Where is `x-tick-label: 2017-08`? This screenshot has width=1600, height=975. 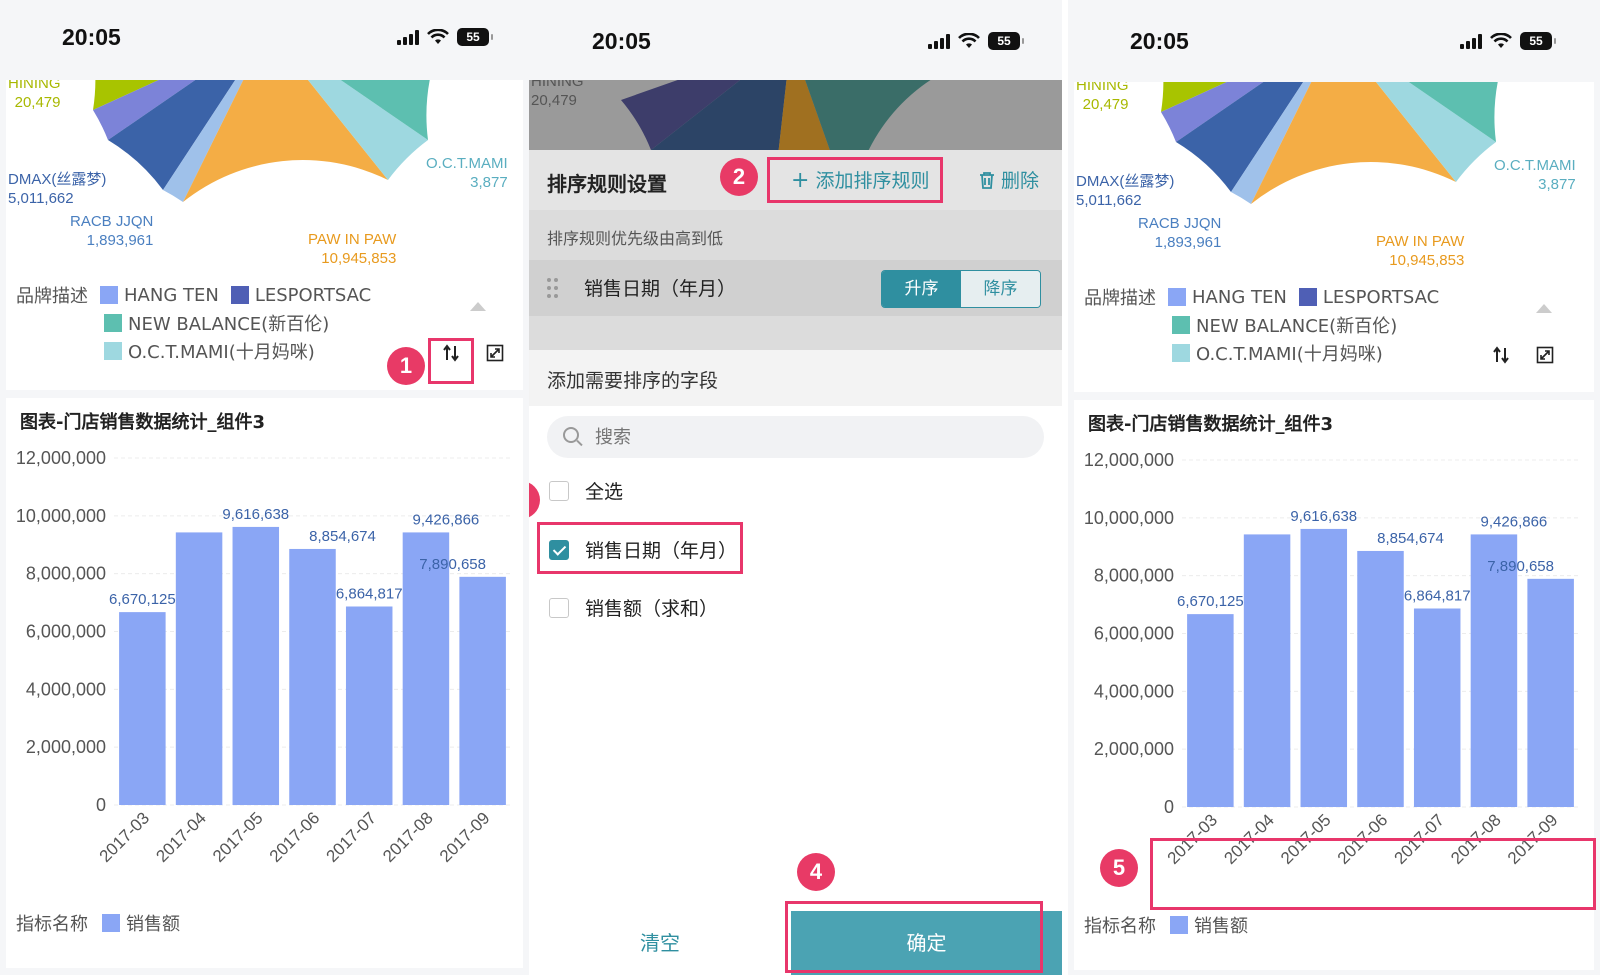
x-tick-label: 2017-08 is located at coordinates (408, 837).